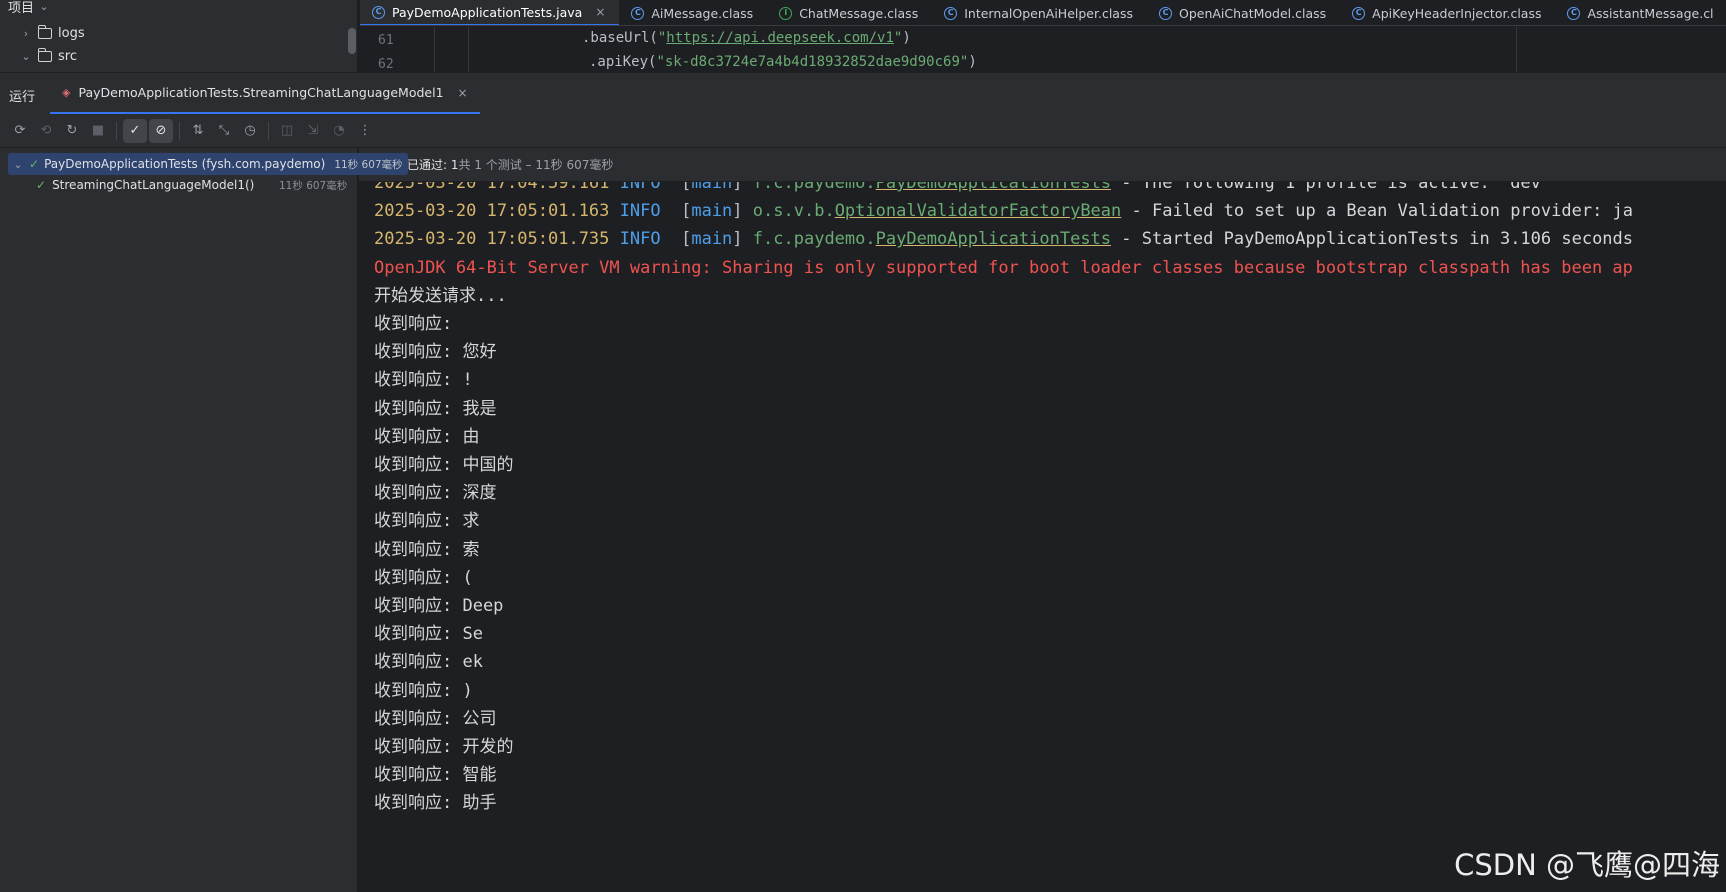 Image resolution: width=1726 pixels, height=892 pixels. I want to click on output-line: 收到响应: Deep, so click(439, 606).